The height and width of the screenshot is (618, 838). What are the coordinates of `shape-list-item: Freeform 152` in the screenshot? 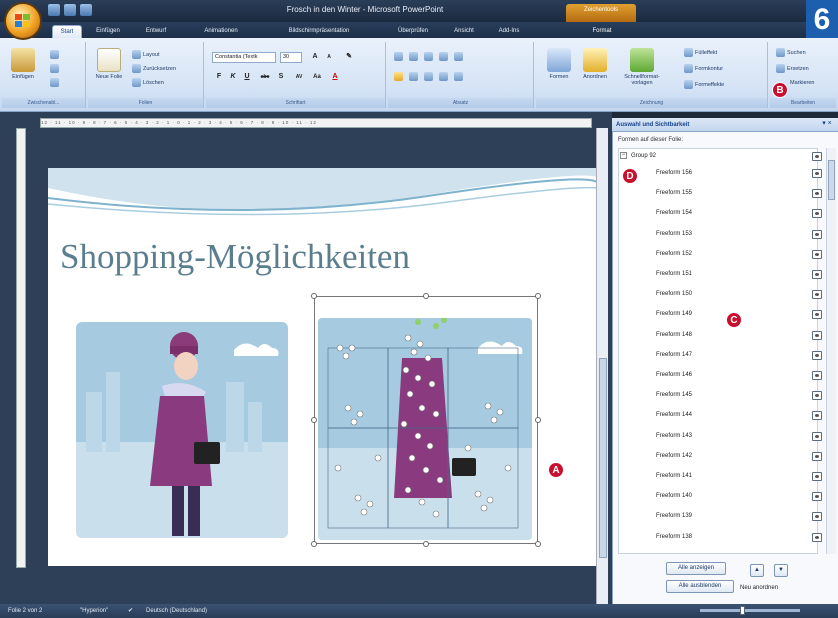 It's located at (706, 254).